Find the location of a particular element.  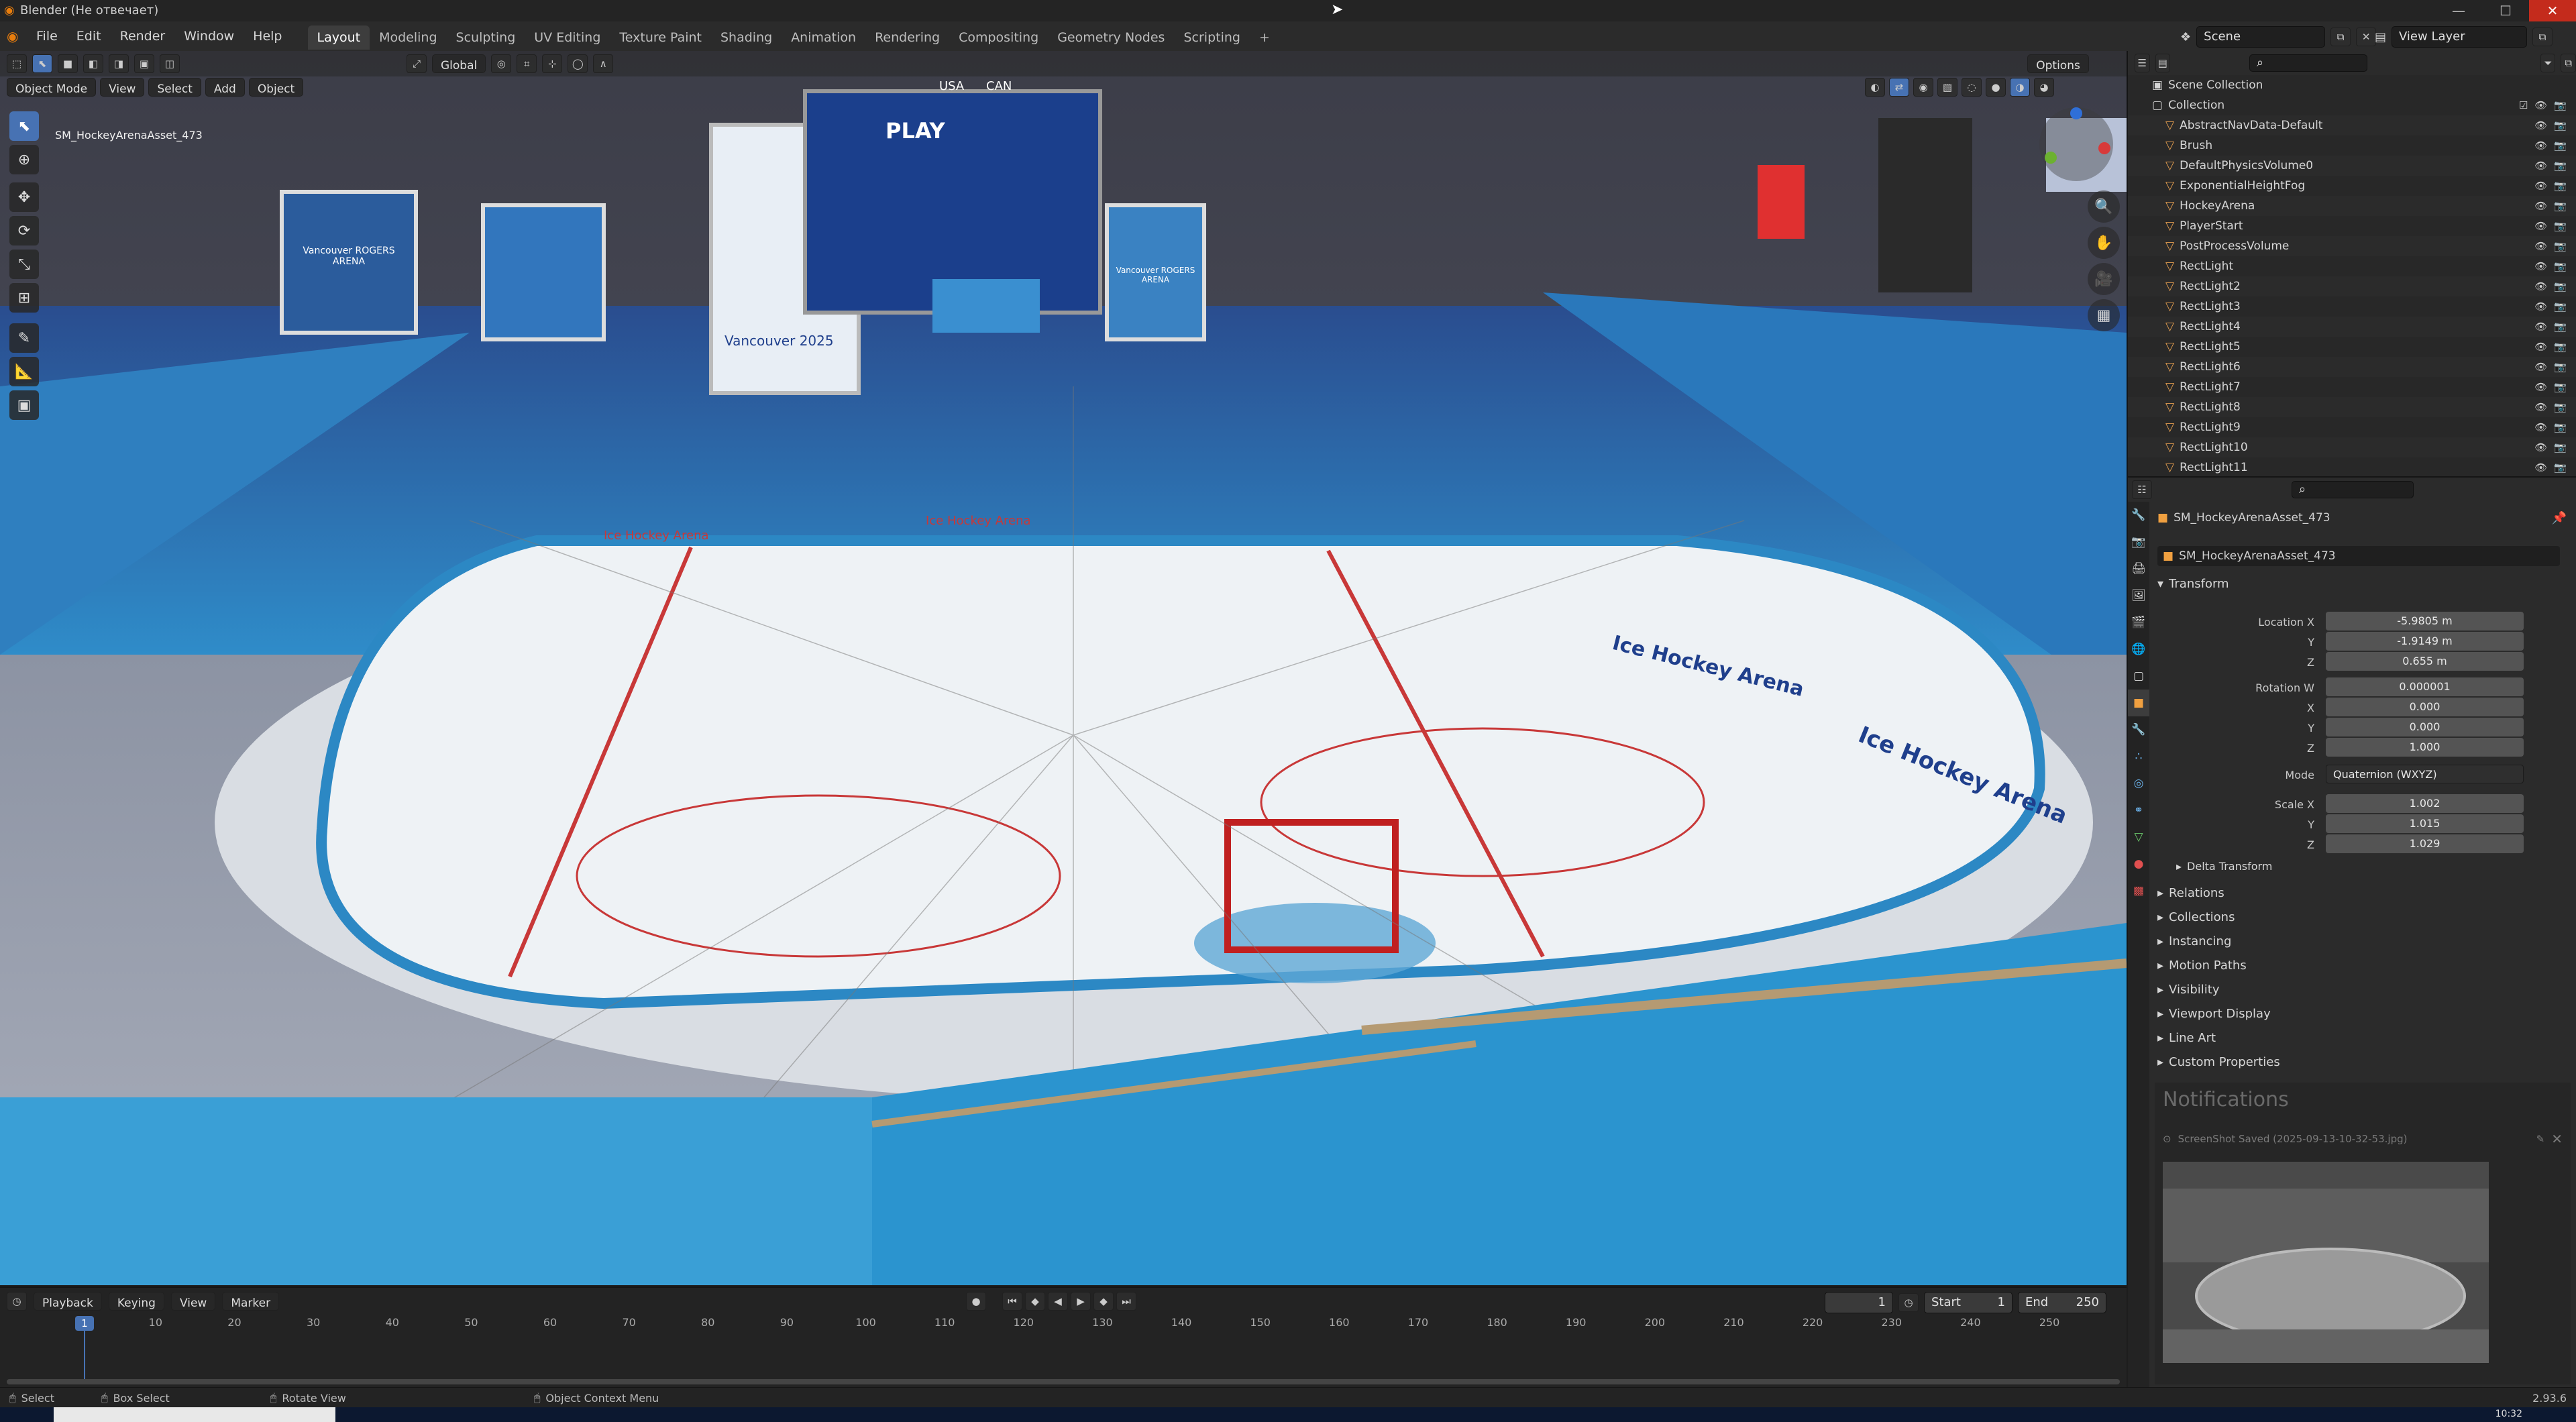

prev-keyframe-icon: ◆ is located at coordinates (1035, 1301).